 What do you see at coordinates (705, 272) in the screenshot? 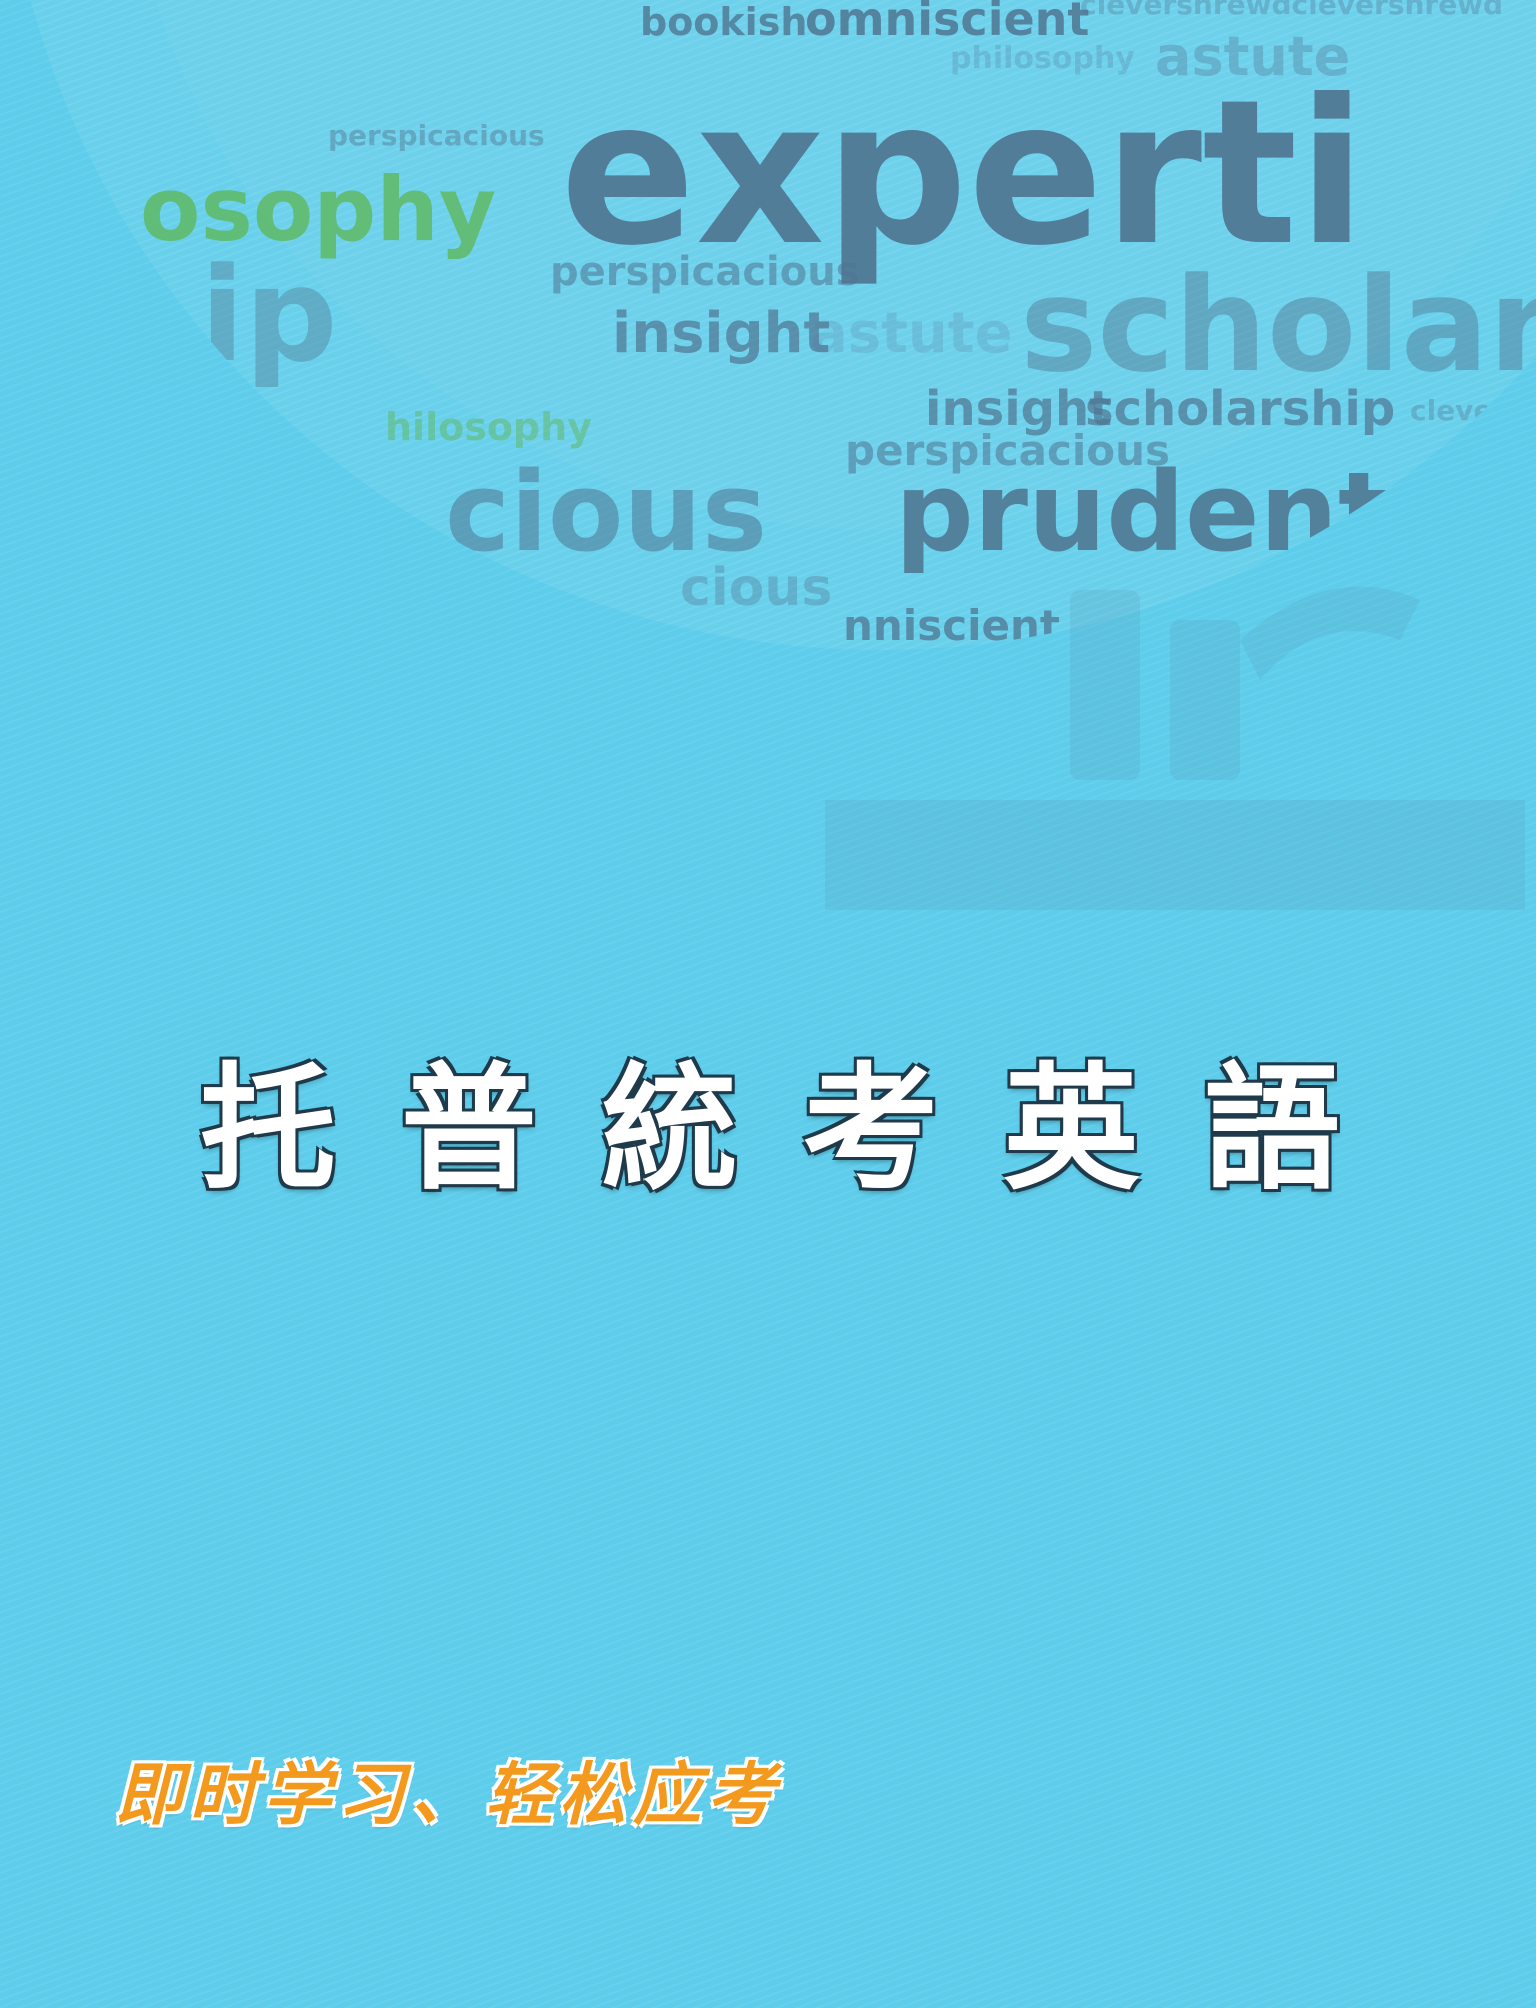
I see `cloud-word-perspicacious-2: perspicacious` at bounding box center [705, 272].